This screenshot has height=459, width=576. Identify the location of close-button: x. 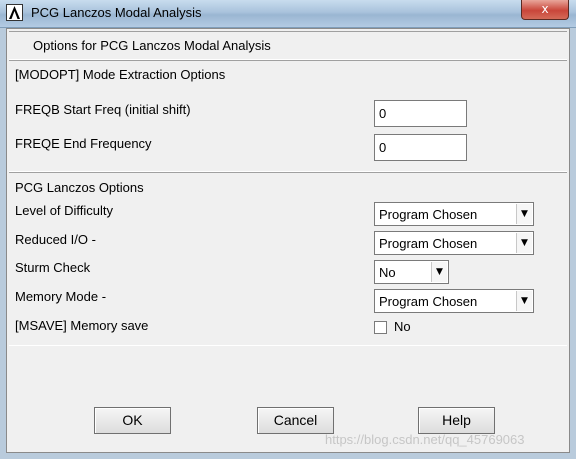
(545, 10).